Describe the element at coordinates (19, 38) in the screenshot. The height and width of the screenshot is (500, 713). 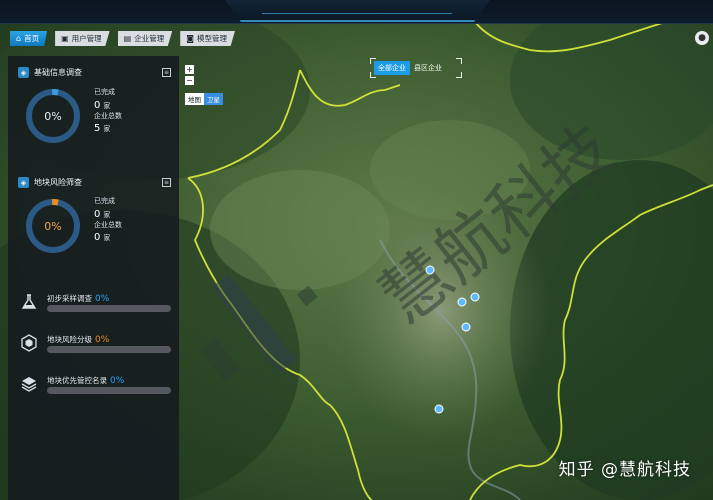
I see `home-icon: ⌂` at that location.